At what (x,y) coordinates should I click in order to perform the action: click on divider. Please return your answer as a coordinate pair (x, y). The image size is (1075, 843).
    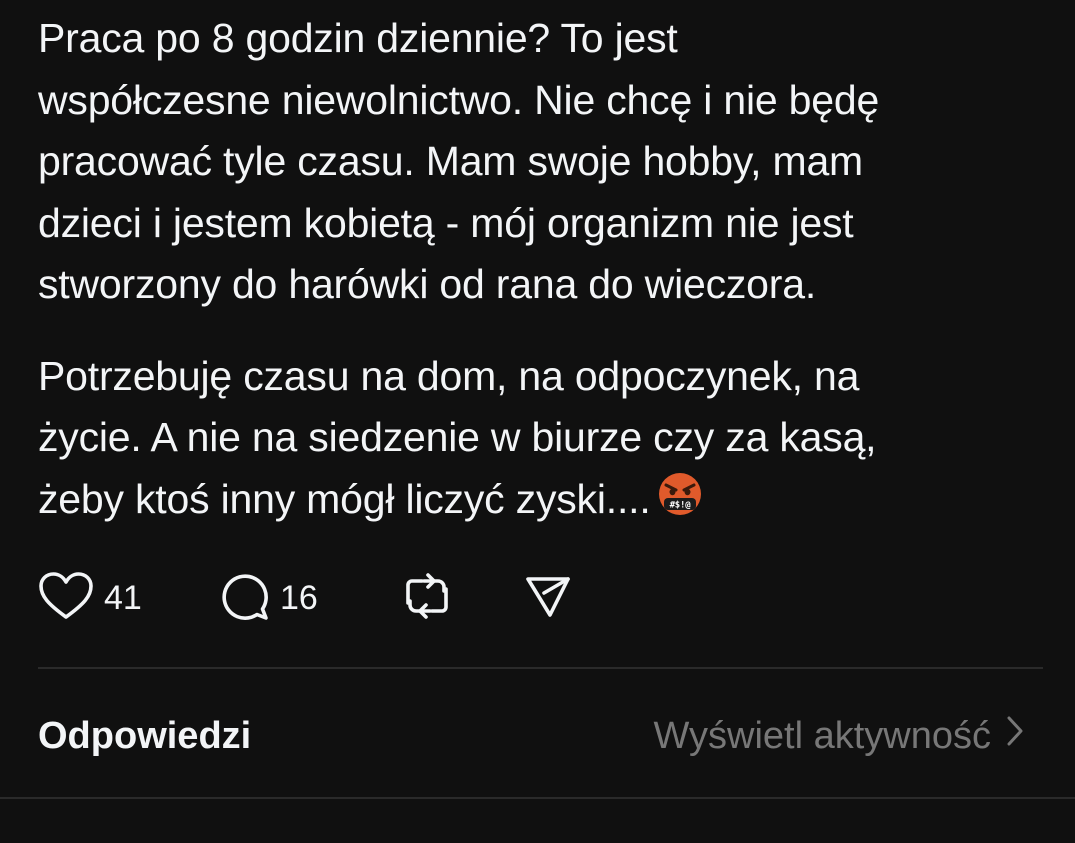
    Looking at the image, I should click on (540, 668).